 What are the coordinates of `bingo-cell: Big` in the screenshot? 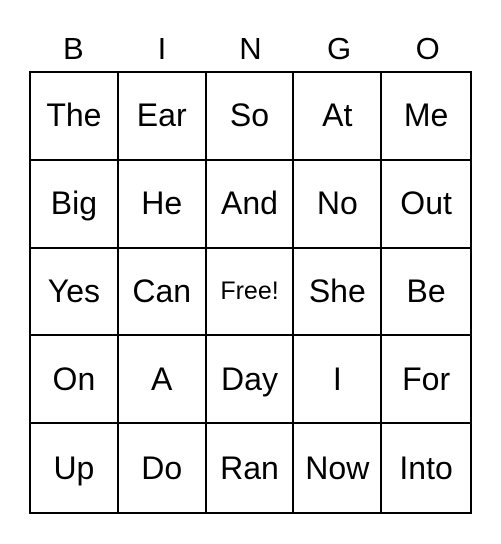 It's located at (75, 204).